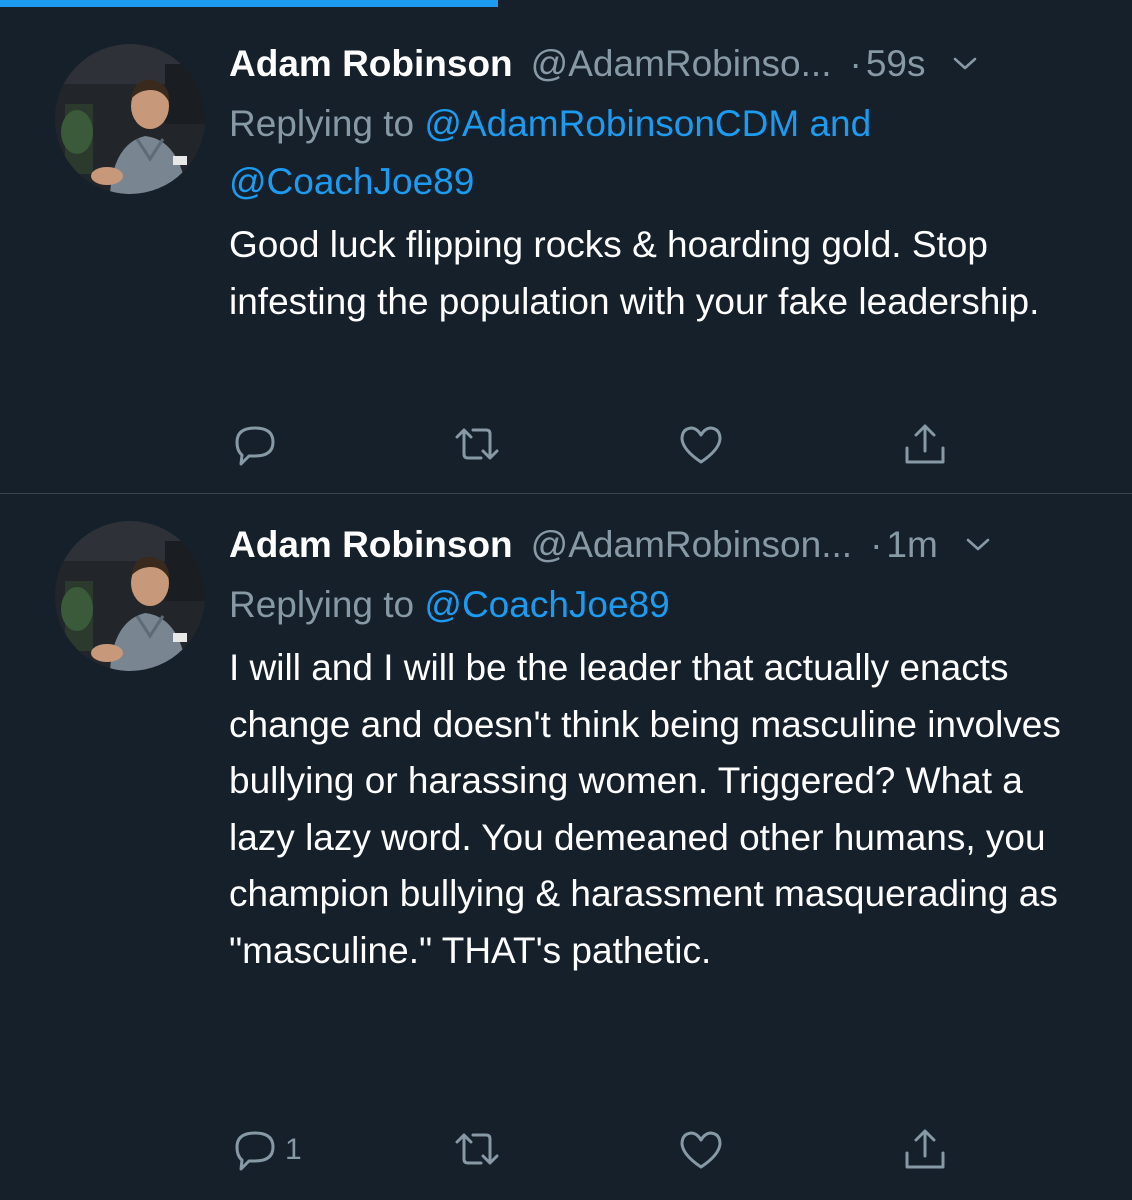 Image resolution: width=1132 pixels, height=1200 pixels. What do you see at coordinates (249, 3) in the screenshot?
I see `loading-progress-fill` at bounding box center [249, 3].